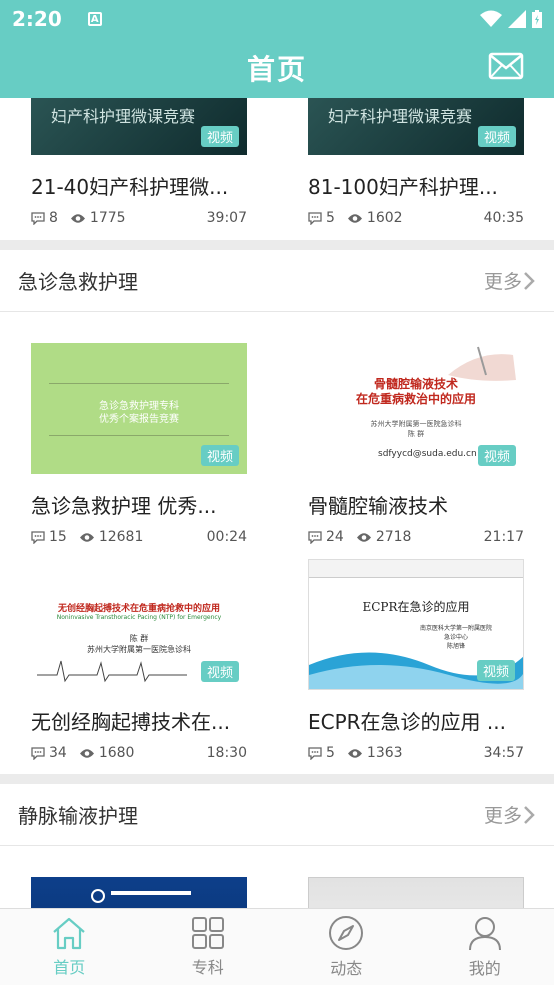  I want to click on tab-label: 专科, so click(207, 967).